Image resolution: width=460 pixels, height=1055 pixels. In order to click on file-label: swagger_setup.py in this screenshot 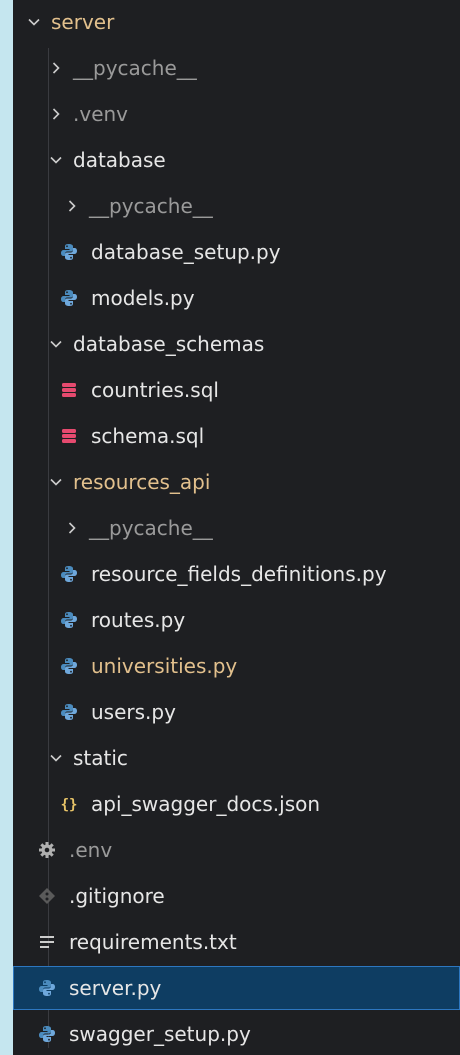, I will do `click(160, 1034)`.